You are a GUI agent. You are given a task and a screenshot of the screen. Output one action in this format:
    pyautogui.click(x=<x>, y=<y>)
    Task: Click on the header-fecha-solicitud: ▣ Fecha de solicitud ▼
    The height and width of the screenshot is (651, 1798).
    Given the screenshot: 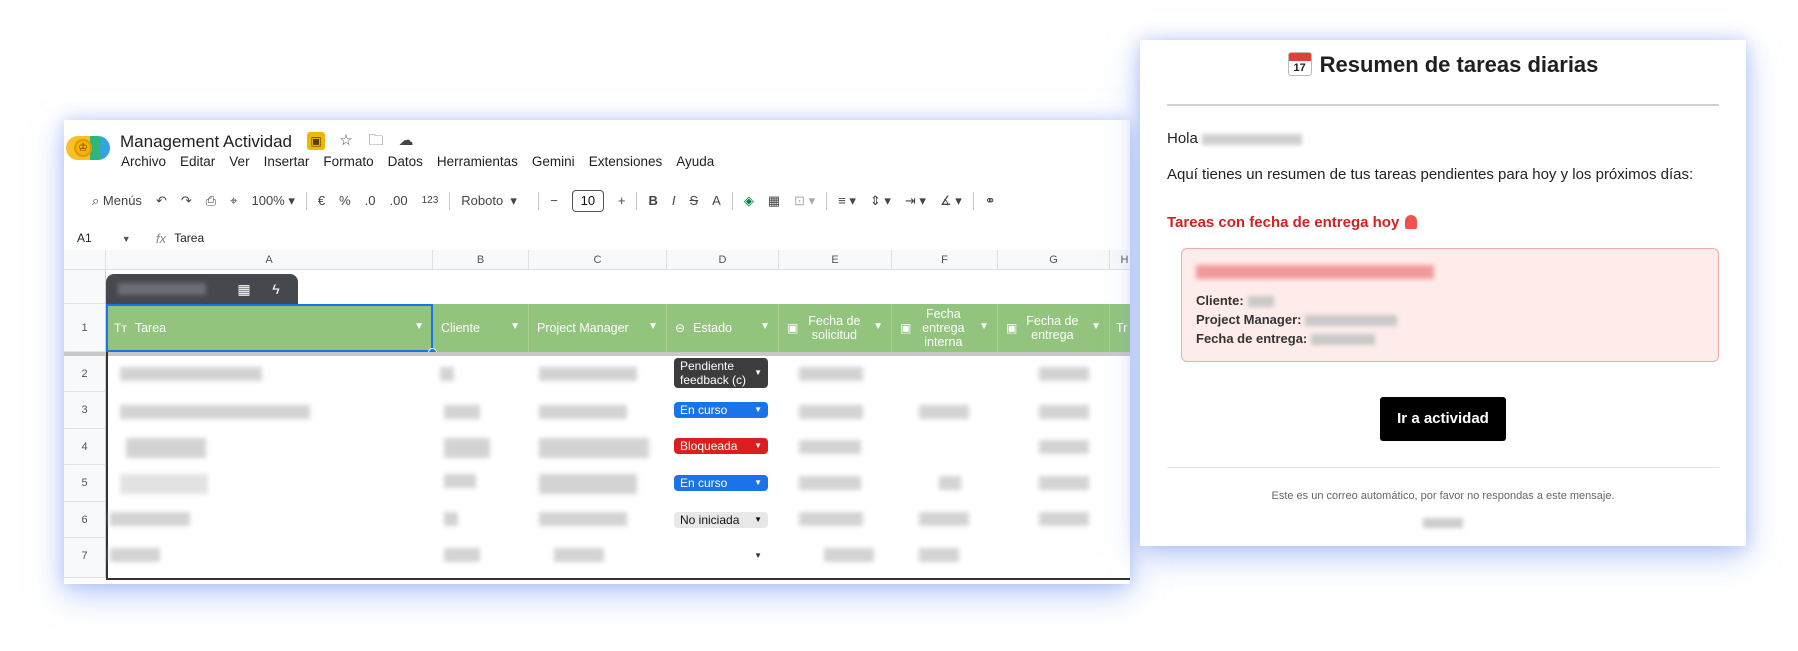 What is the action you would take?
    pyautogui.click(x=835, y=328)
    